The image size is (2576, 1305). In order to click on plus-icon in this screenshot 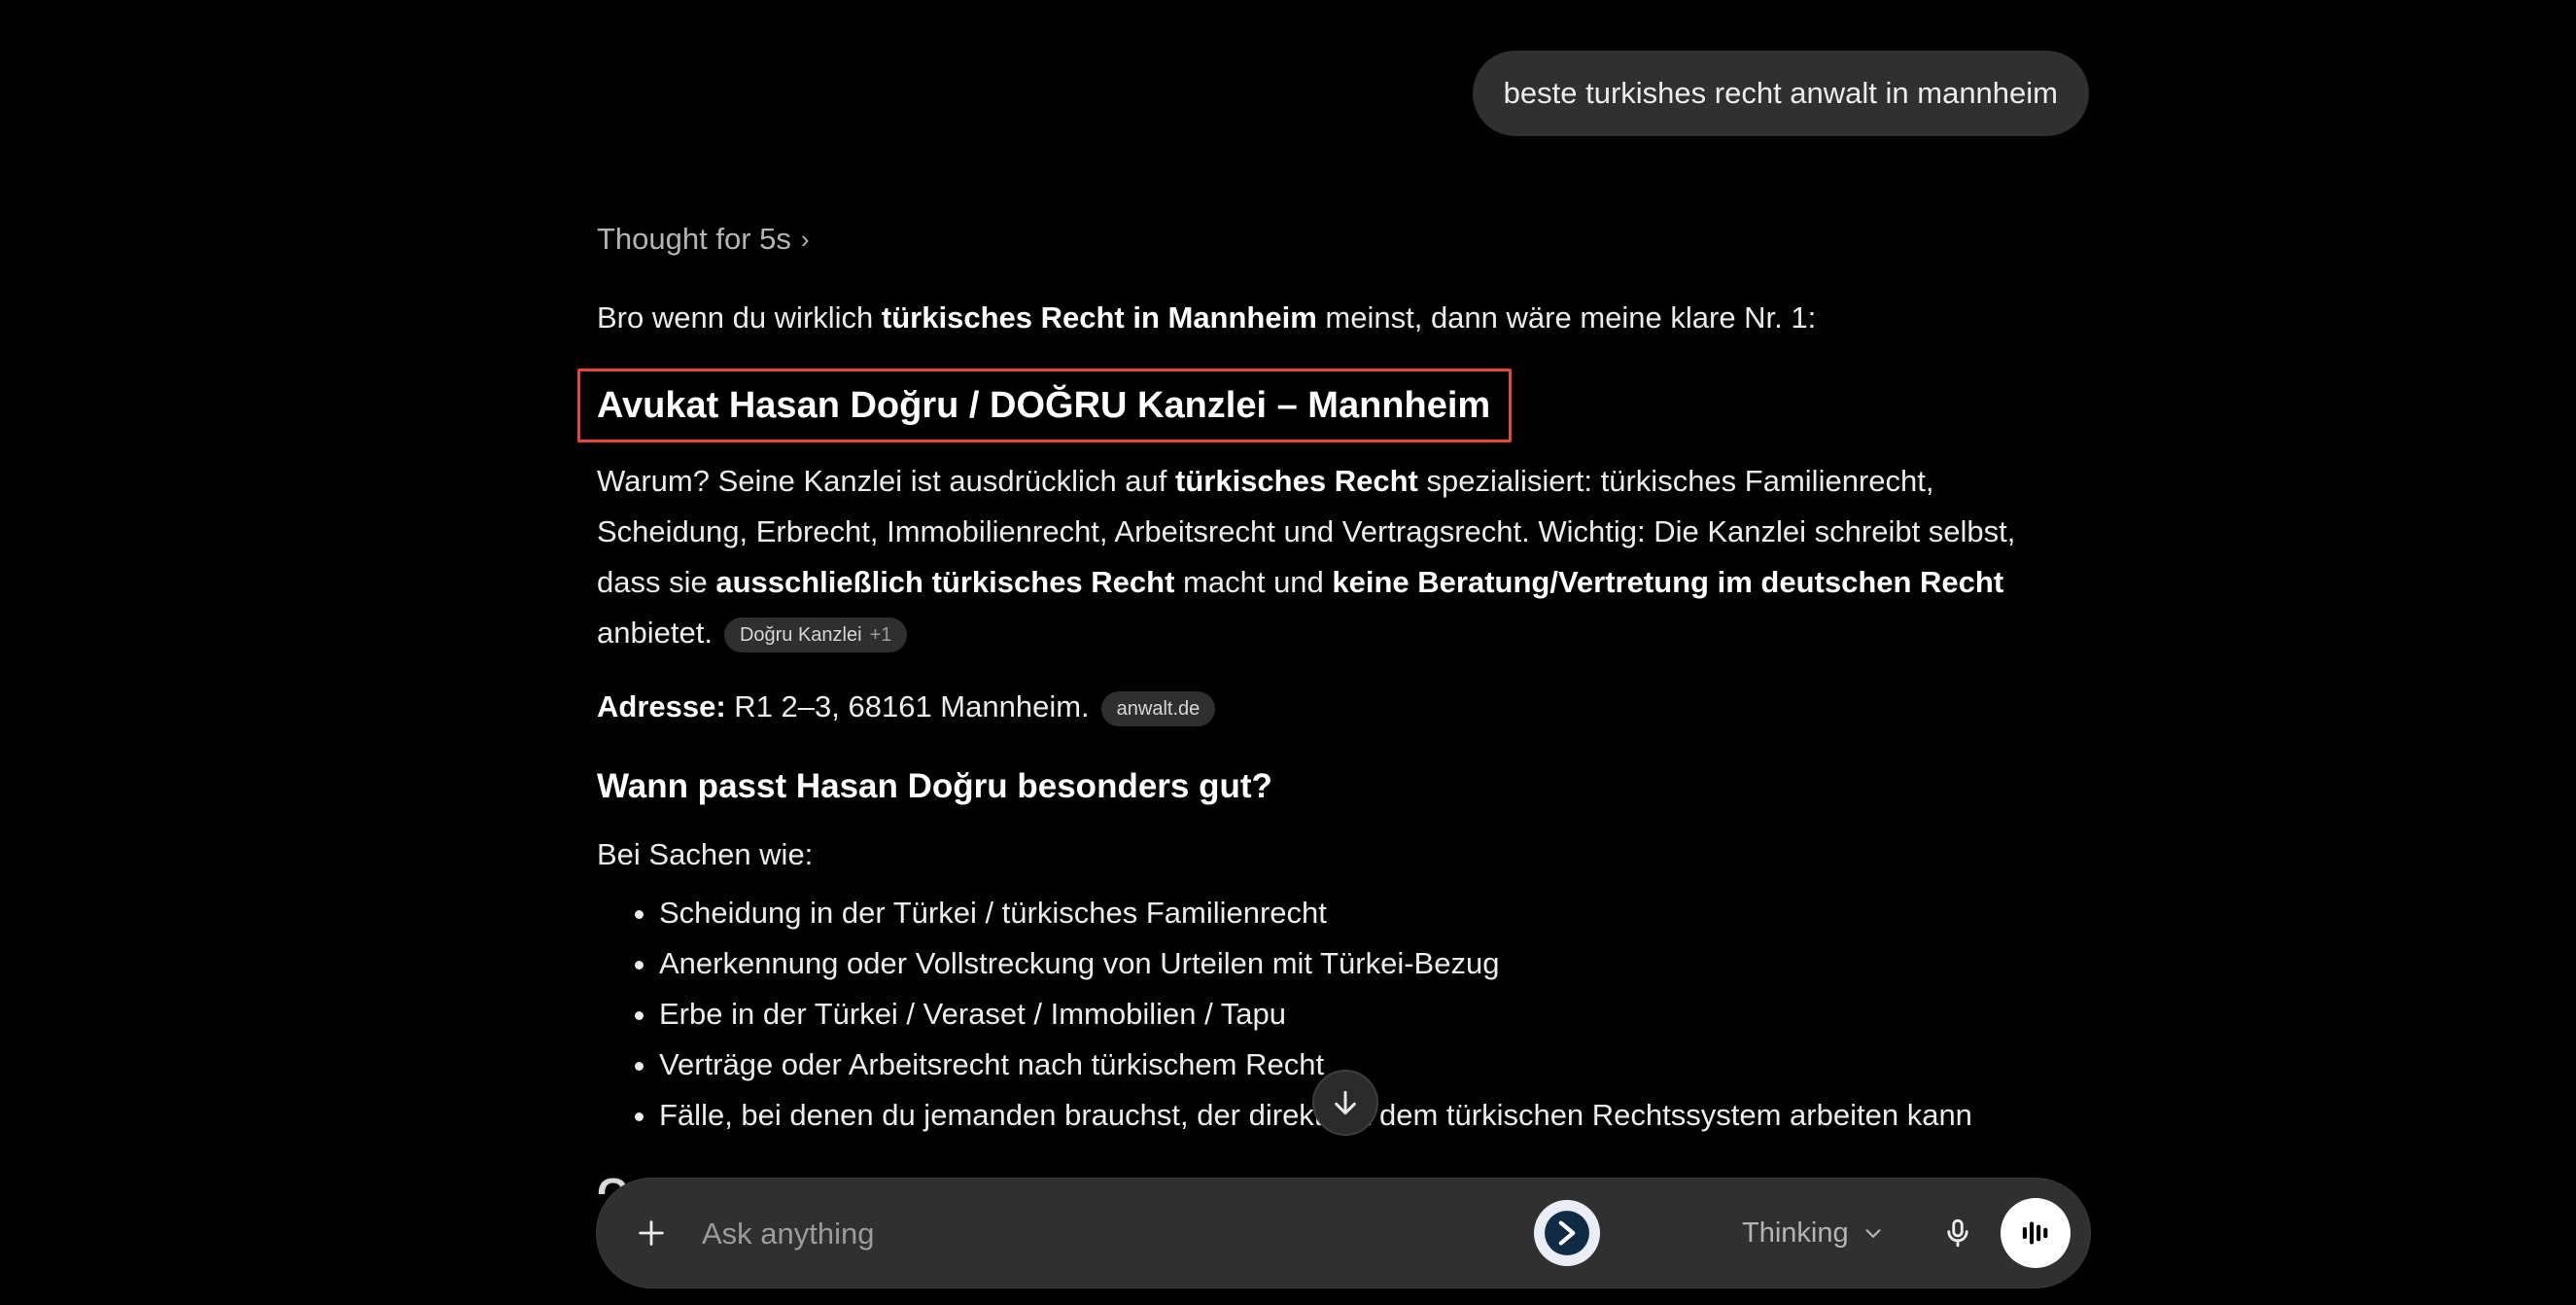, I will do `click(652, 1233)`.